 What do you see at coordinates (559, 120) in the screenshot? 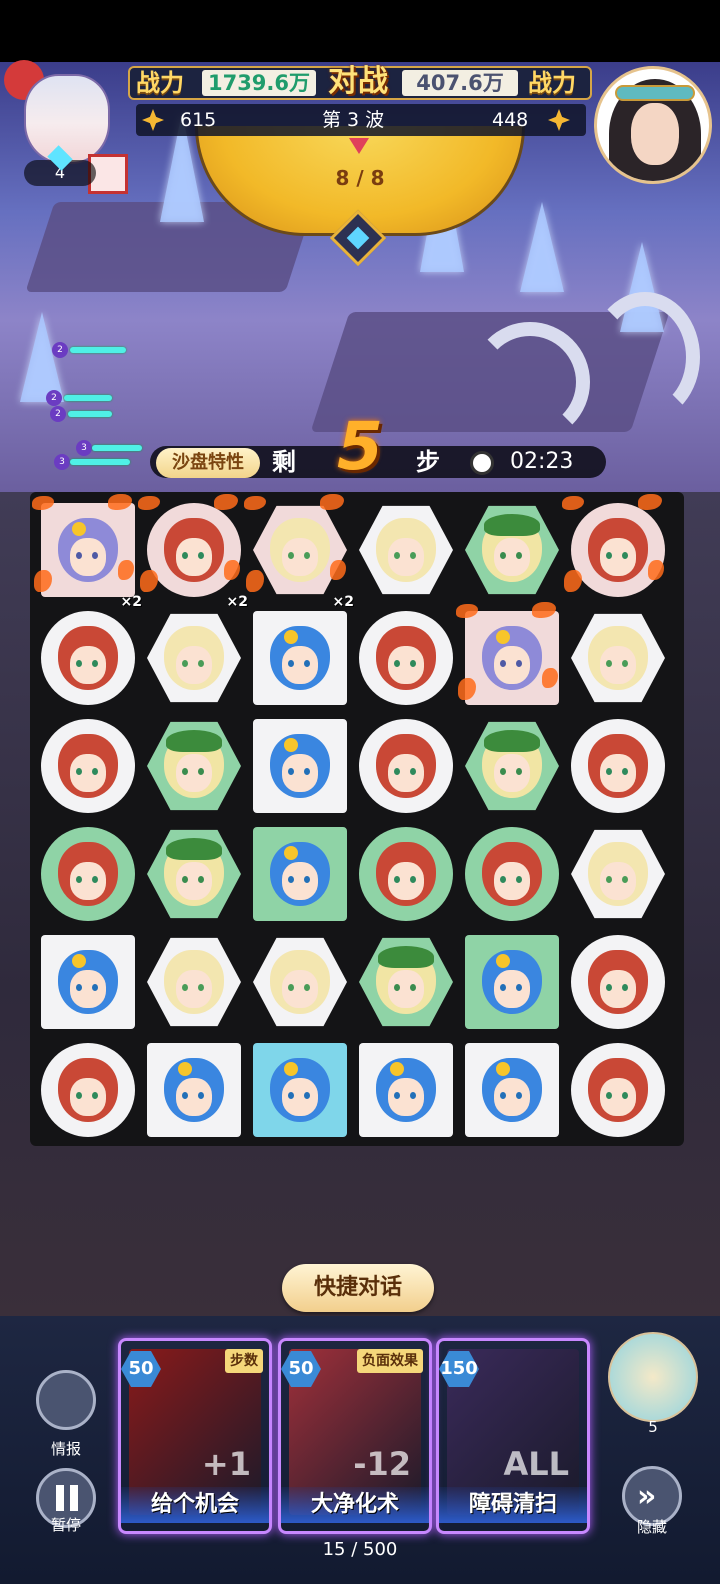
I see `star-icon` at bounding box center [559, 120].